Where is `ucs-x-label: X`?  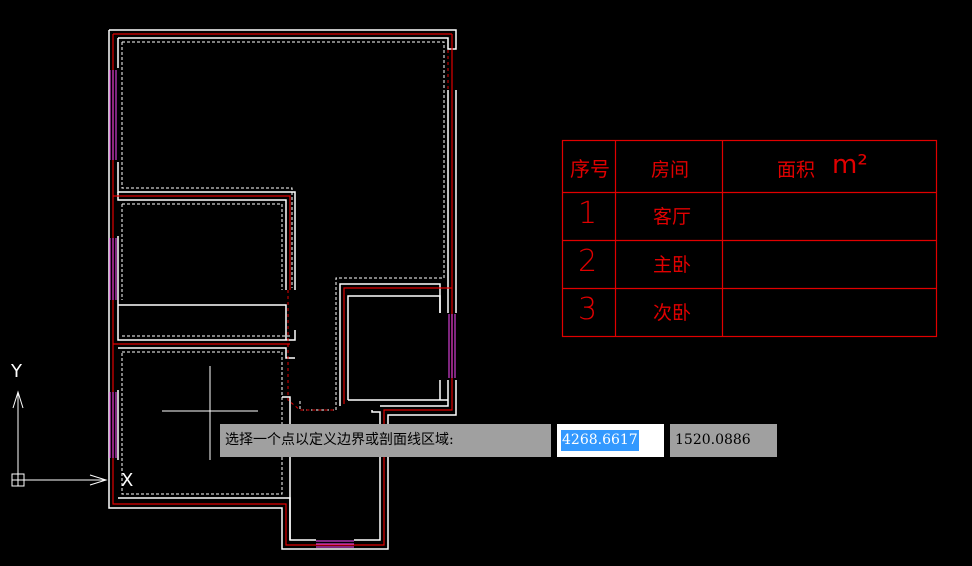 ucs-x-label: X is located at coordinates (127, 480).